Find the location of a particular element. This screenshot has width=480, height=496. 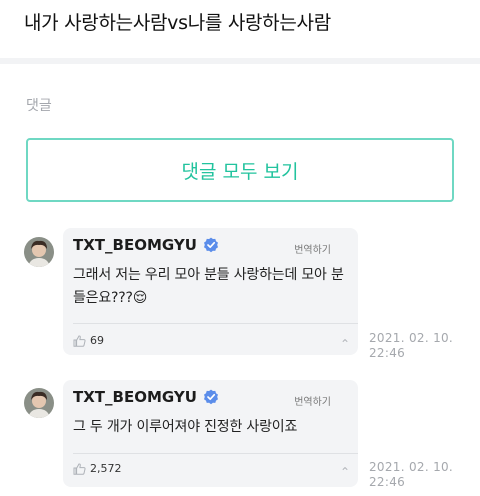

like-count: 69 is located at coordinates (97, 340).